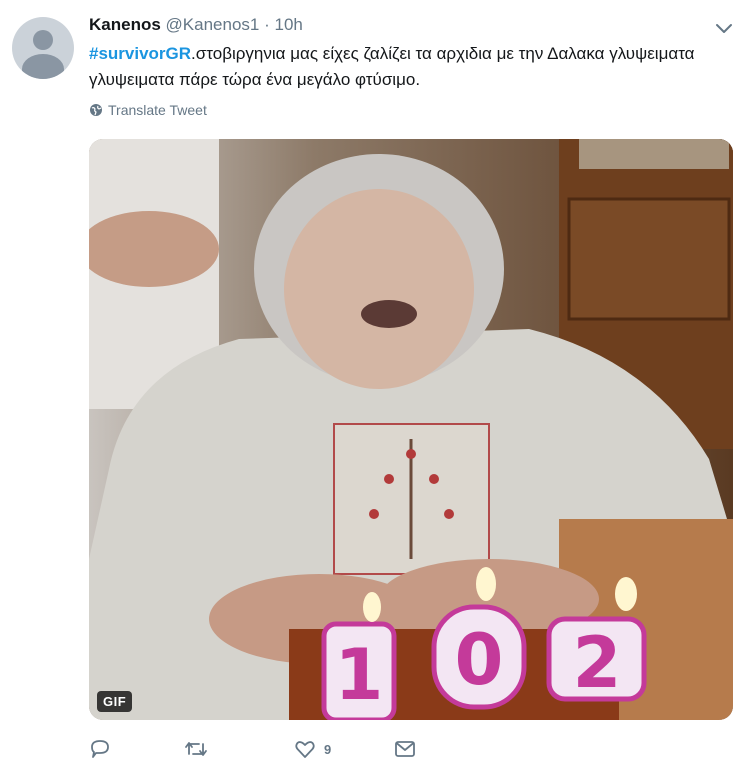 The width and height of the screenshot is (741, 768). What do you see at coordinates (43, 40) in the screenshot?
I see `avatar-default-icon` at bounding box center [43, 40].